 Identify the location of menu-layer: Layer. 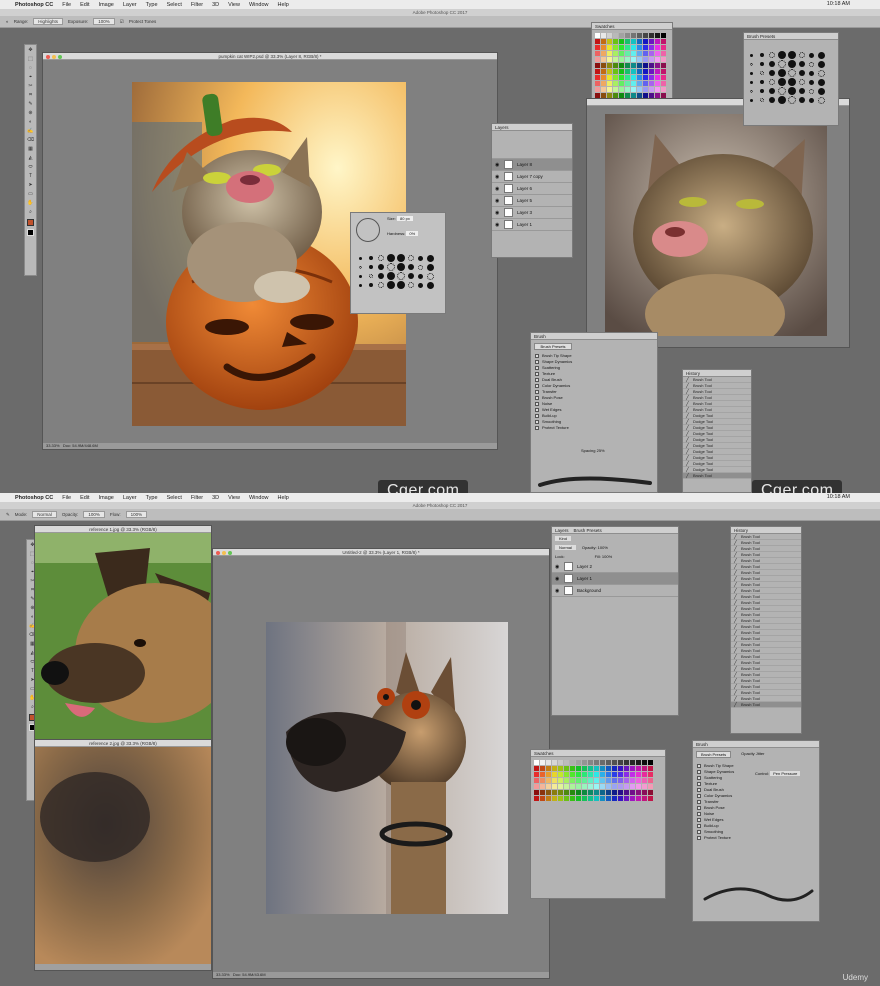
(130, 5).